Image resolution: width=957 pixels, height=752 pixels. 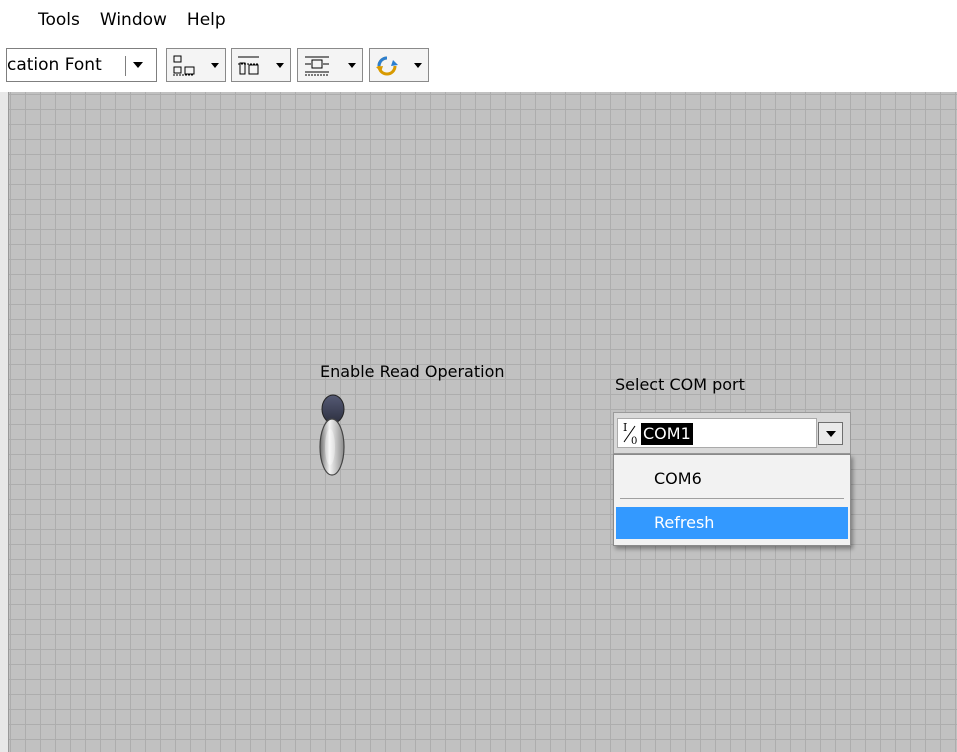 I want to click on toggle-label: Enable Read Operation, so click(x=412, y=371).